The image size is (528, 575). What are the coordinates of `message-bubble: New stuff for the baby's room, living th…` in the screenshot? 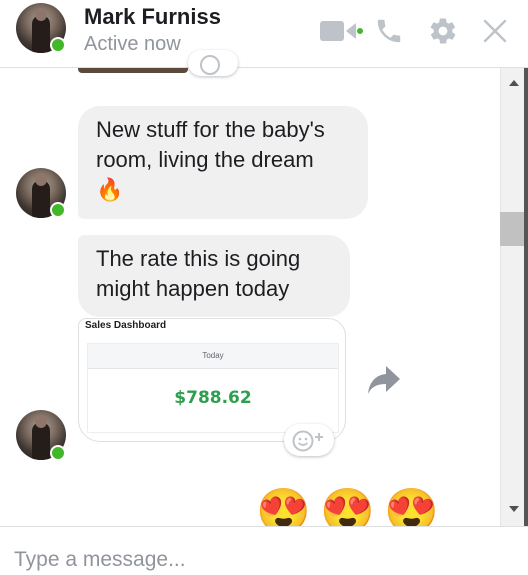 It's located at (223, 162).